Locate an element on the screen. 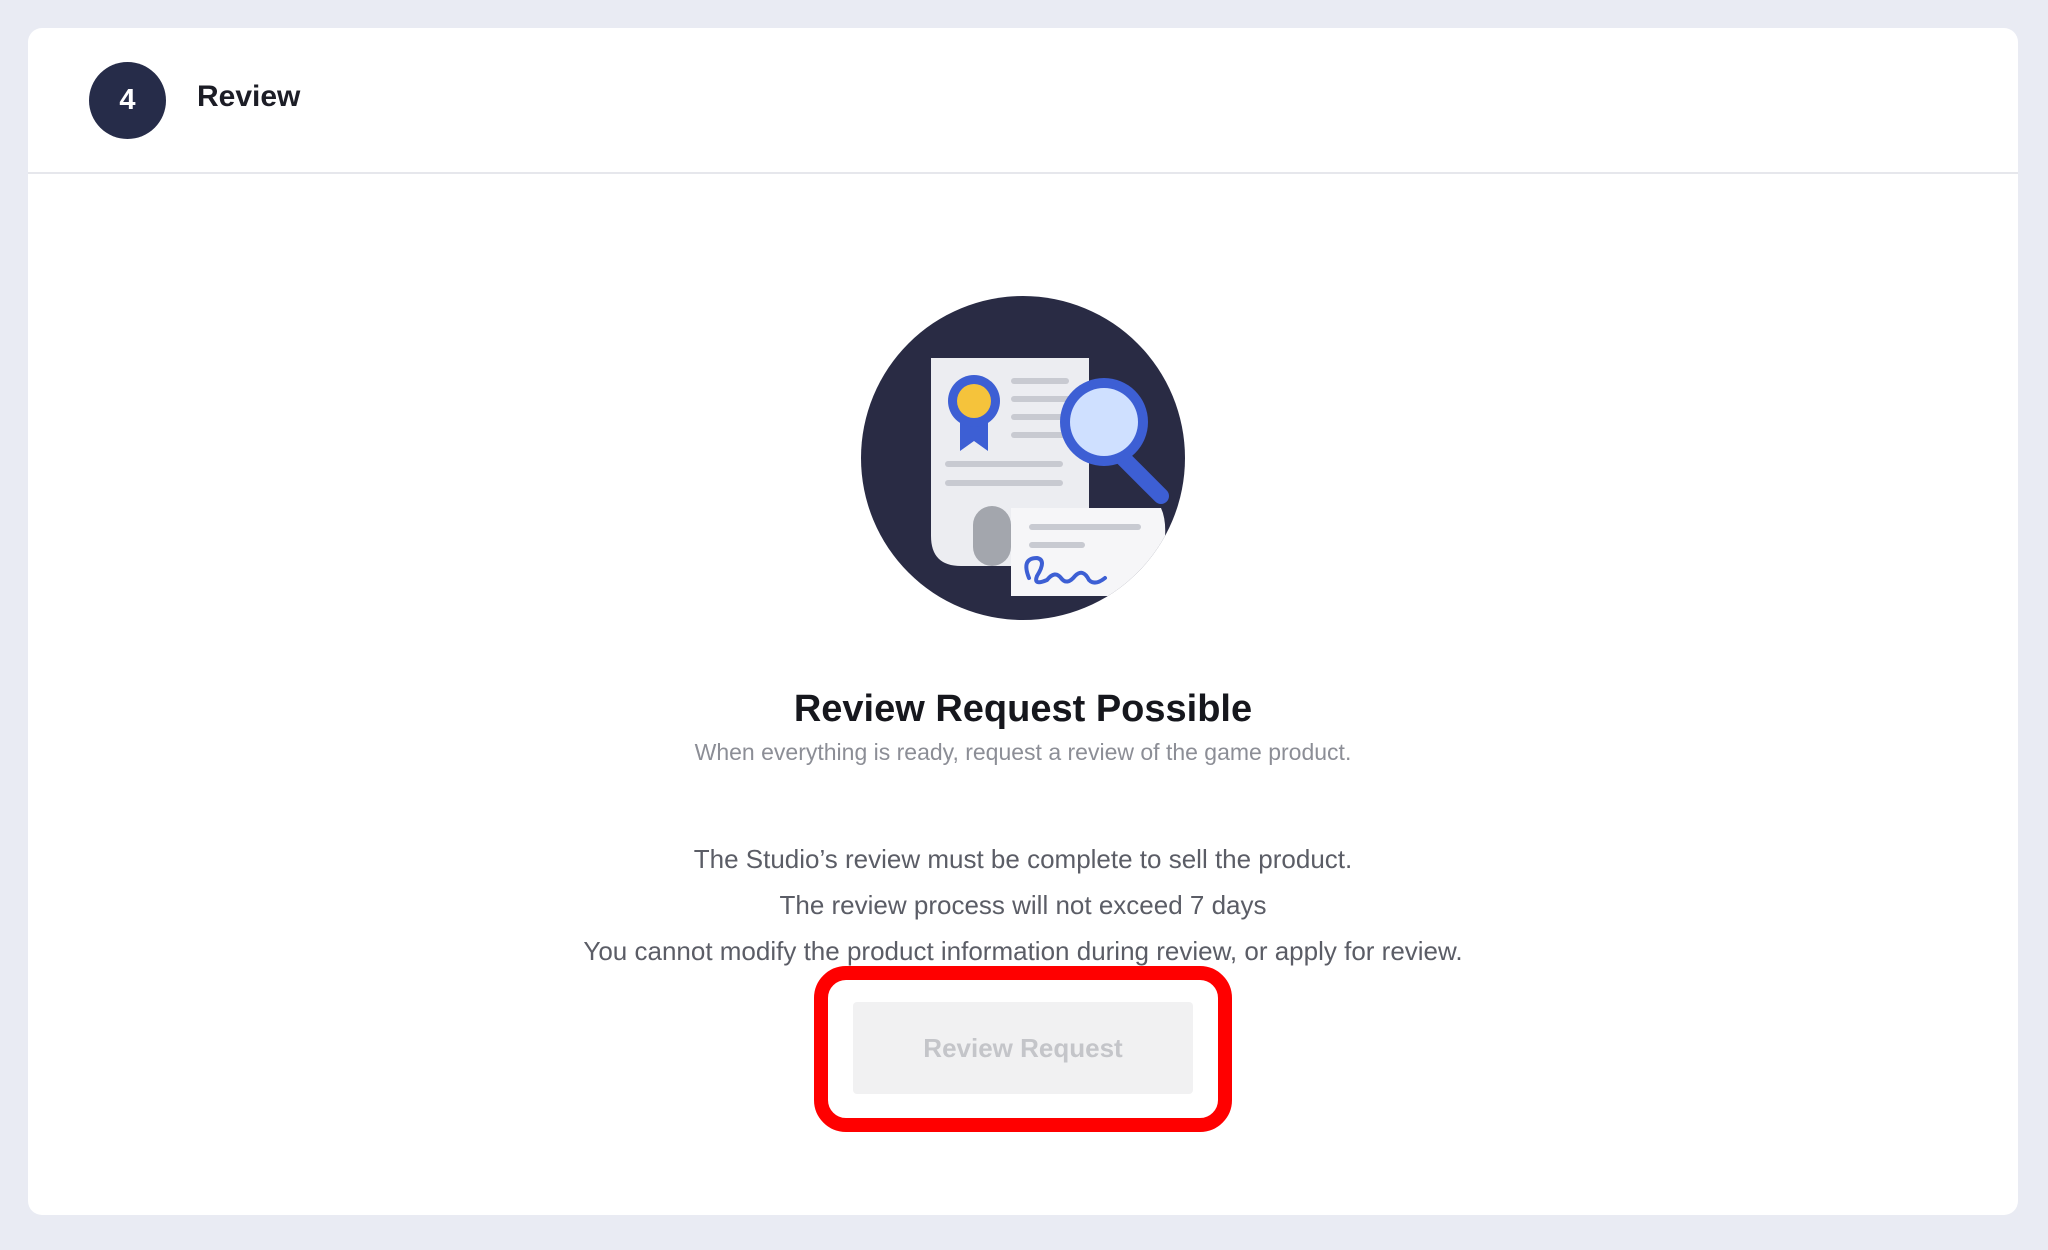  step-number-badge: 4 is located at coordinates (127, 100).